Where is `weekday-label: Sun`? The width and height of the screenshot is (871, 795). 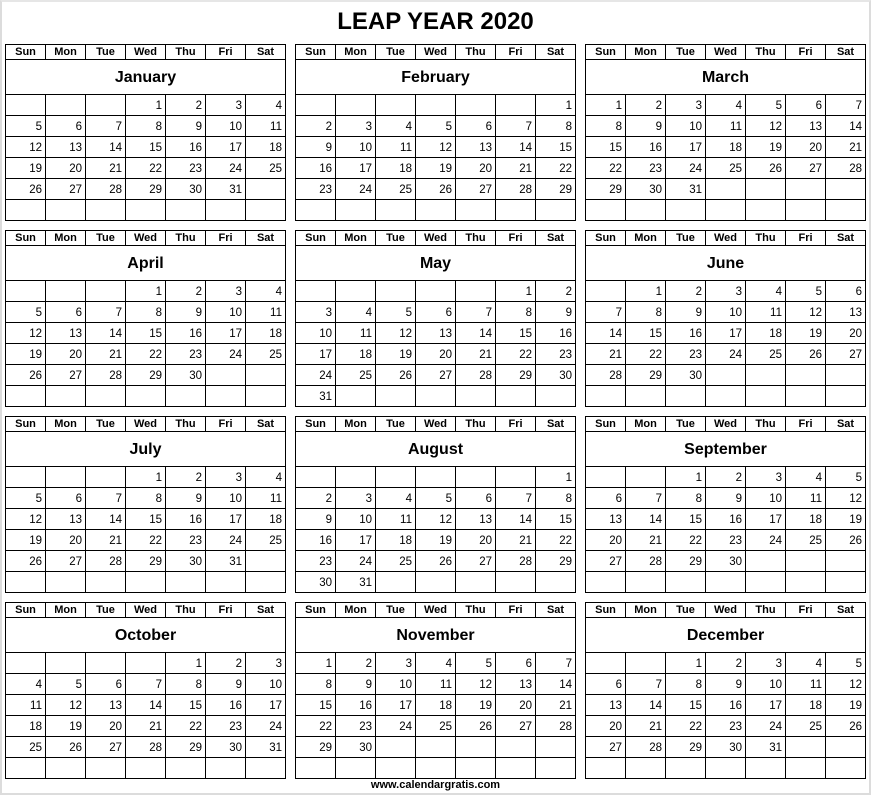 weekday-label: Sun is located at coordinates (605, 238).